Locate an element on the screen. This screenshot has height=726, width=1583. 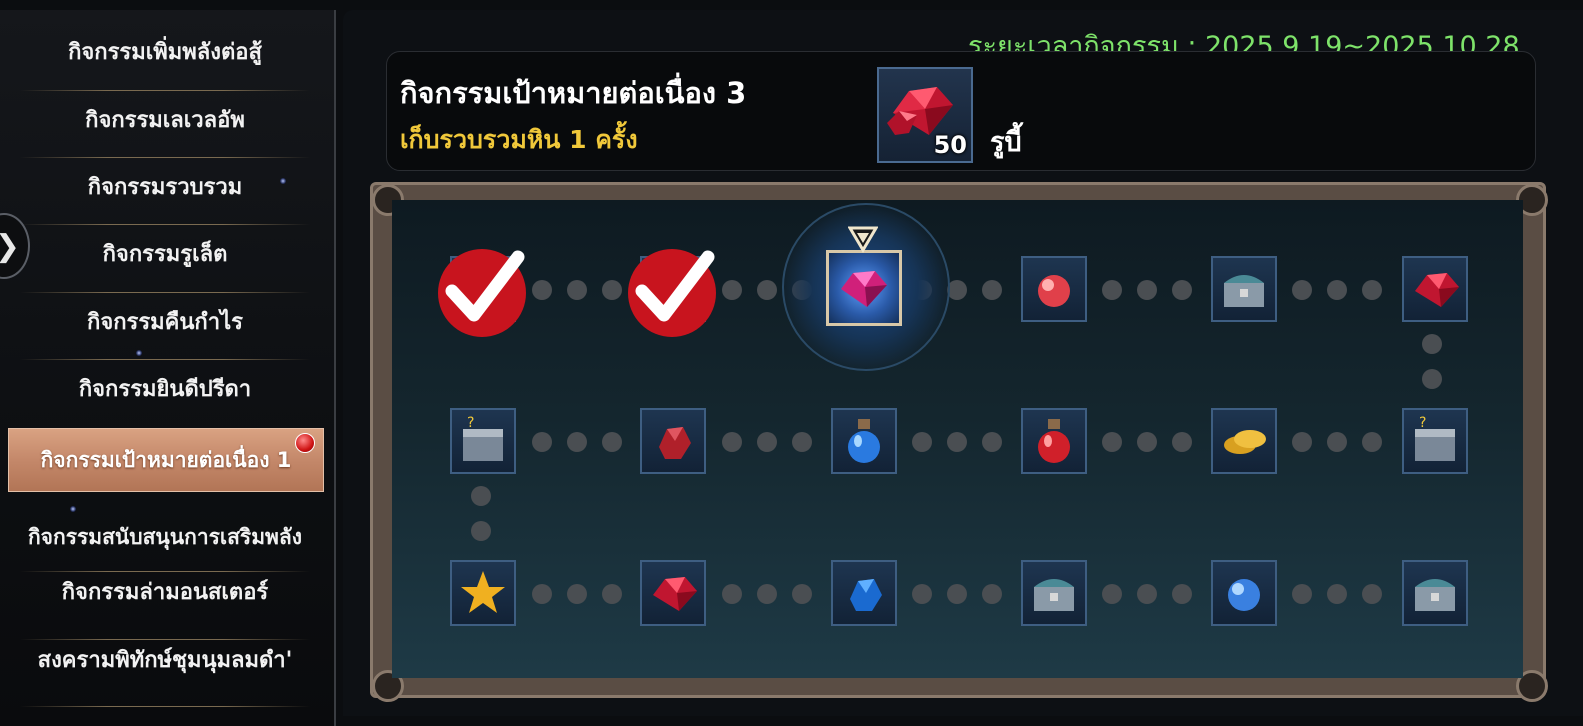
blue-orb-icon is located at coordinates (1244, 595).